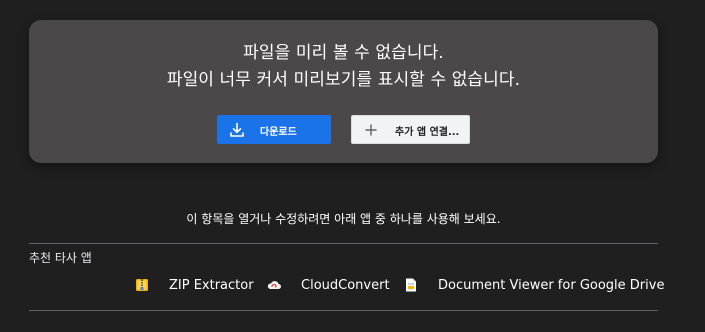 This screenshot has height=332, width=705. Describe the element at coordinates (371, 130) in the screenshot. I see `plus-icon` at that location.